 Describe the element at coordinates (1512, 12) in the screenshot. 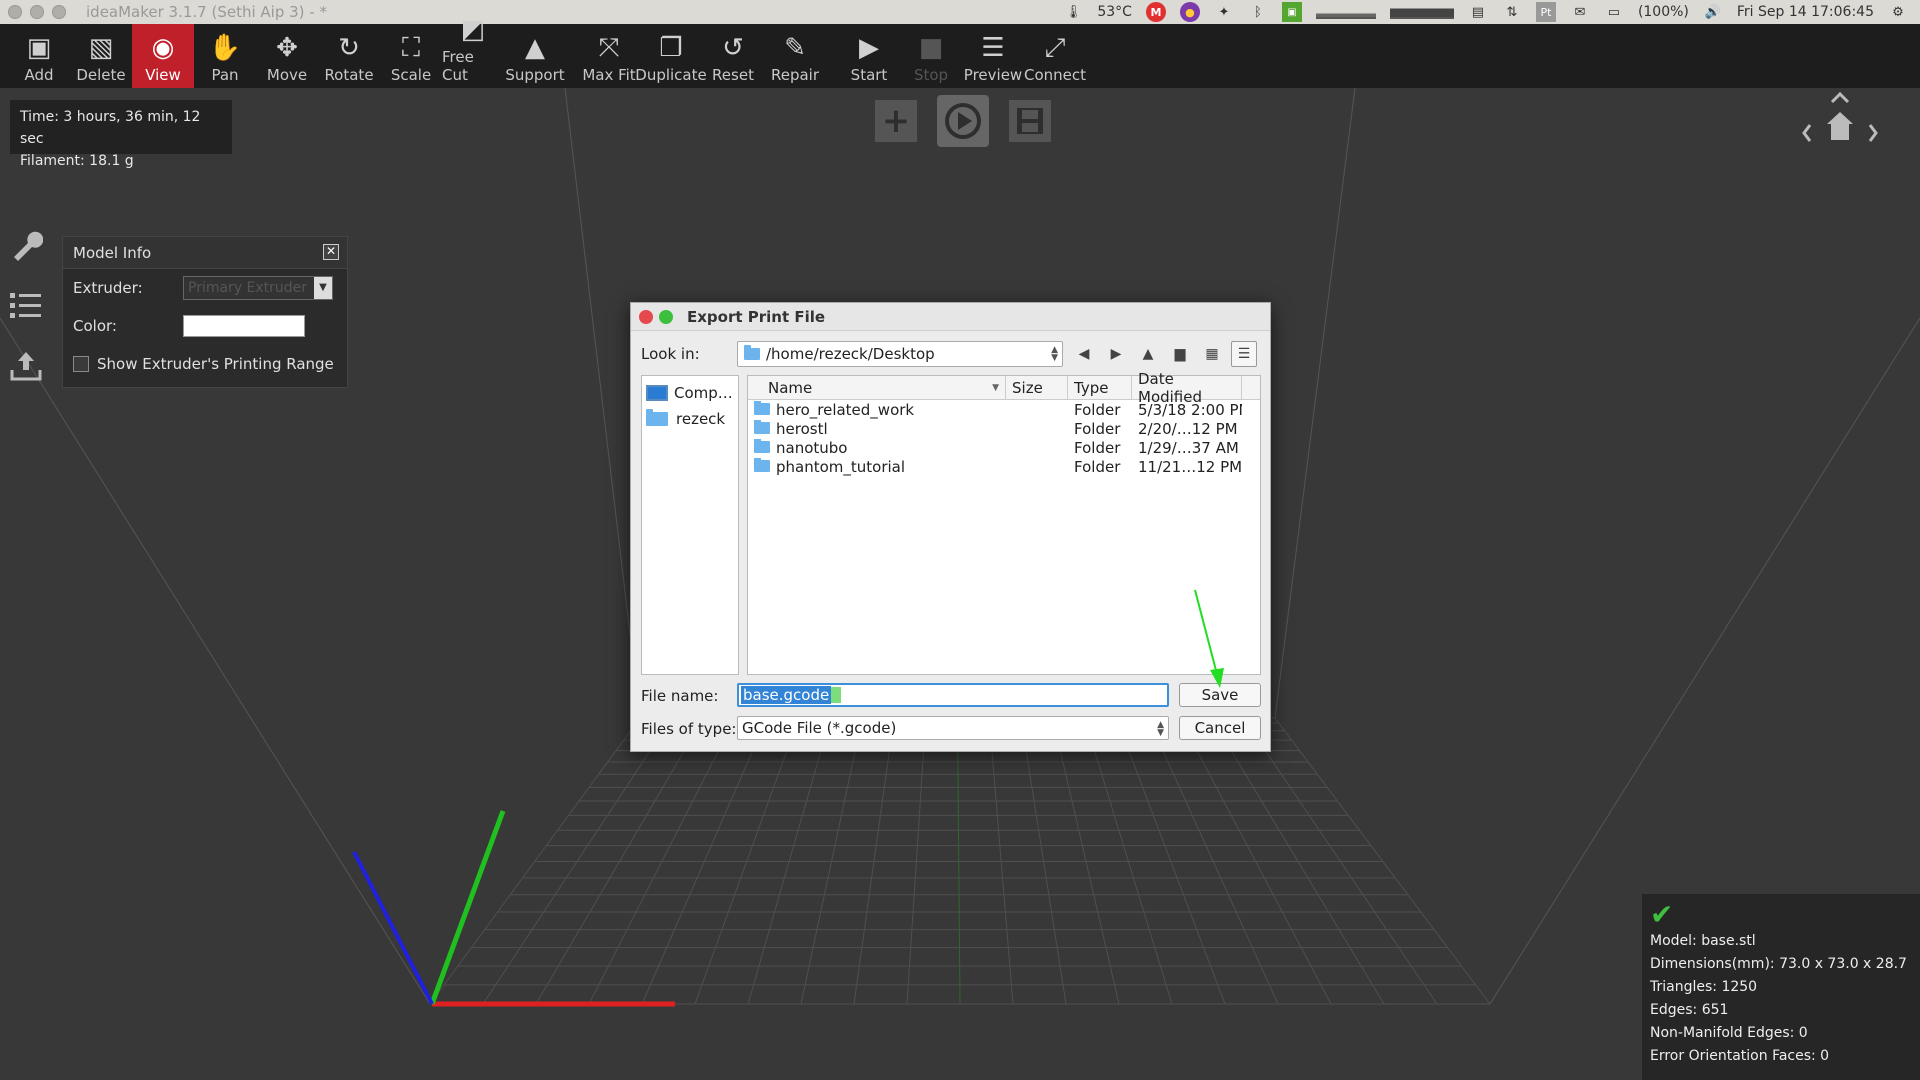

I see `network-transfer-icon: ⇅` at that location.